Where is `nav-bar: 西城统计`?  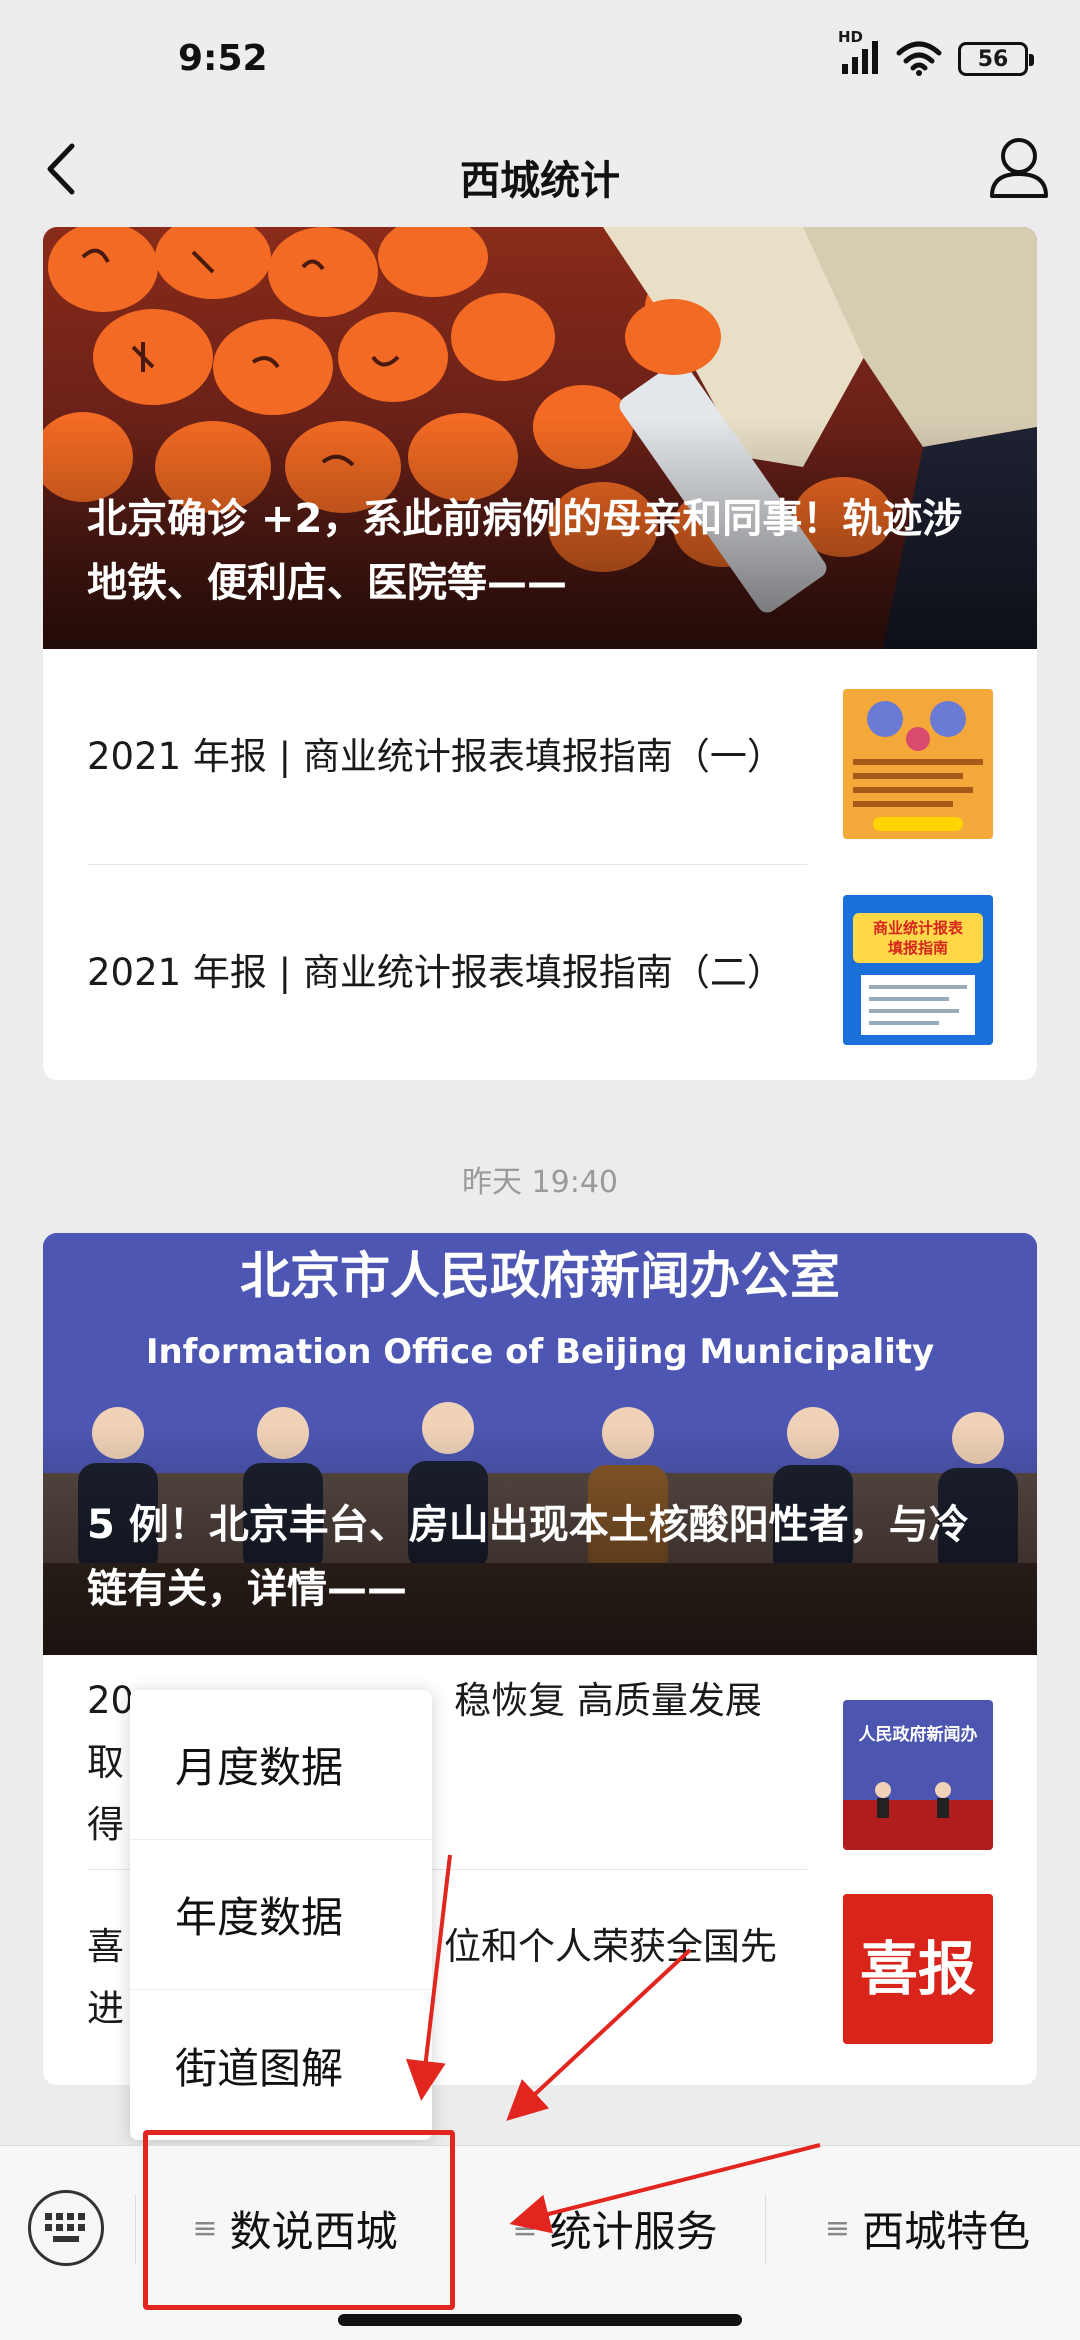
nav-bar: 西城统计 is located at coordinates (540, 170).